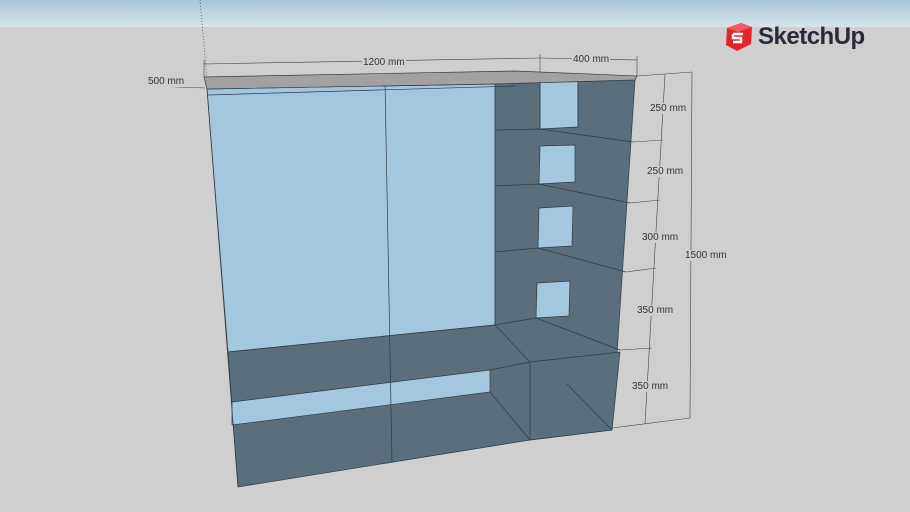  I want to click on sketchup-logo-text: SketchUp, so click(811, 36).